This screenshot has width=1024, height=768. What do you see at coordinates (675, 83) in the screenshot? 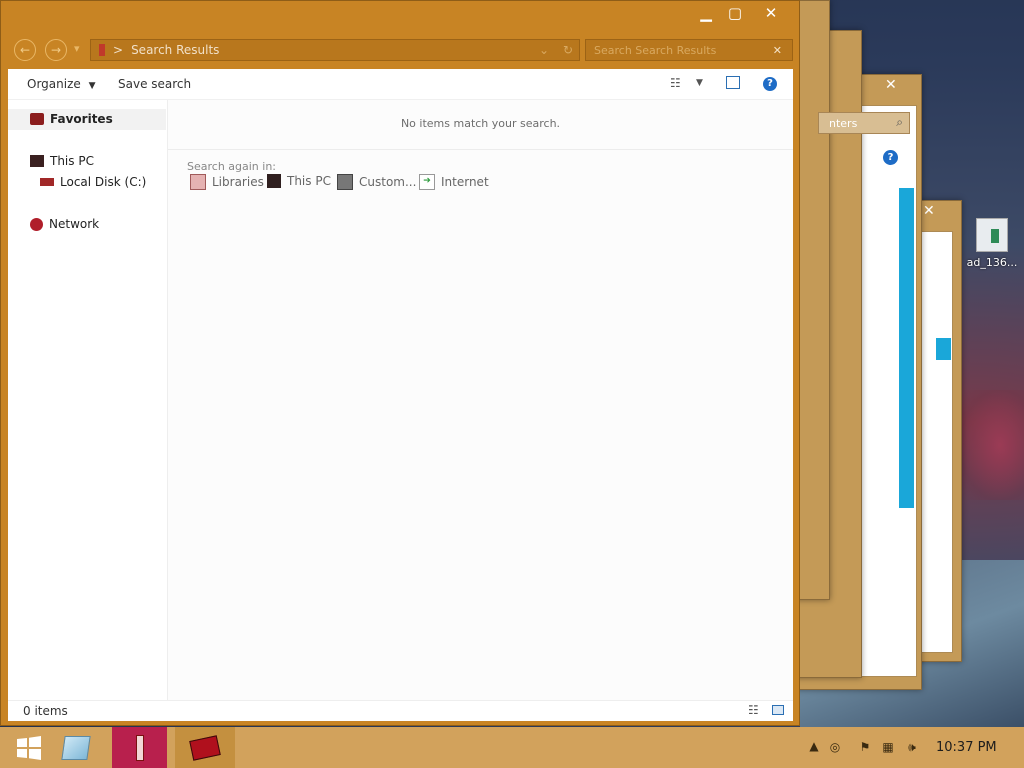
I see `view-options-icon: ☷` at bounding box center [675, 83].